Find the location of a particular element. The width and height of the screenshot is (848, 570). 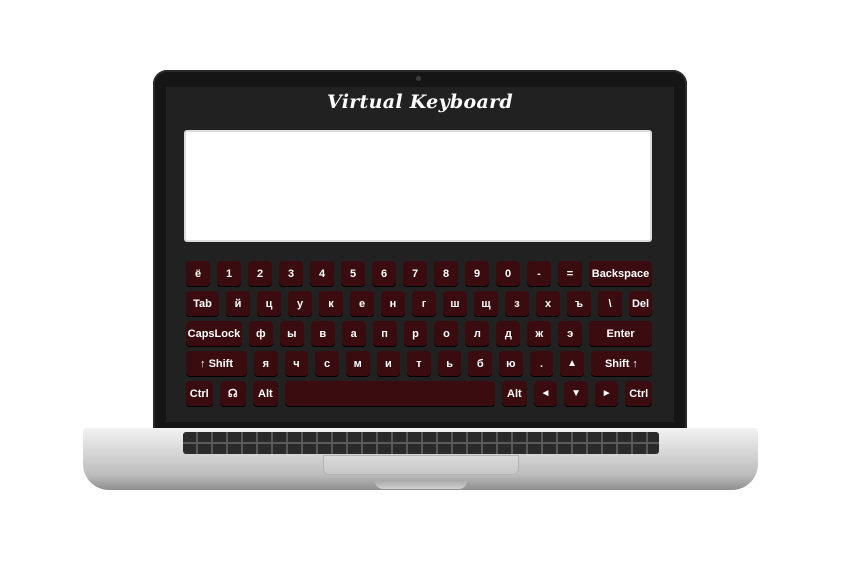

physical-keyboard-image is located at coordinates (421, 443).